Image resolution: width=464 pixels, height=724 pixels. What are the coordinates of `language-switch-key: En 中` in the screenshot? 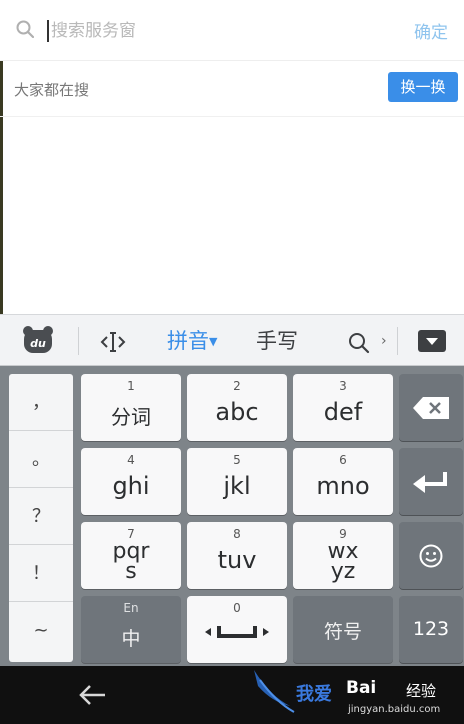 It's located at (131, 629).